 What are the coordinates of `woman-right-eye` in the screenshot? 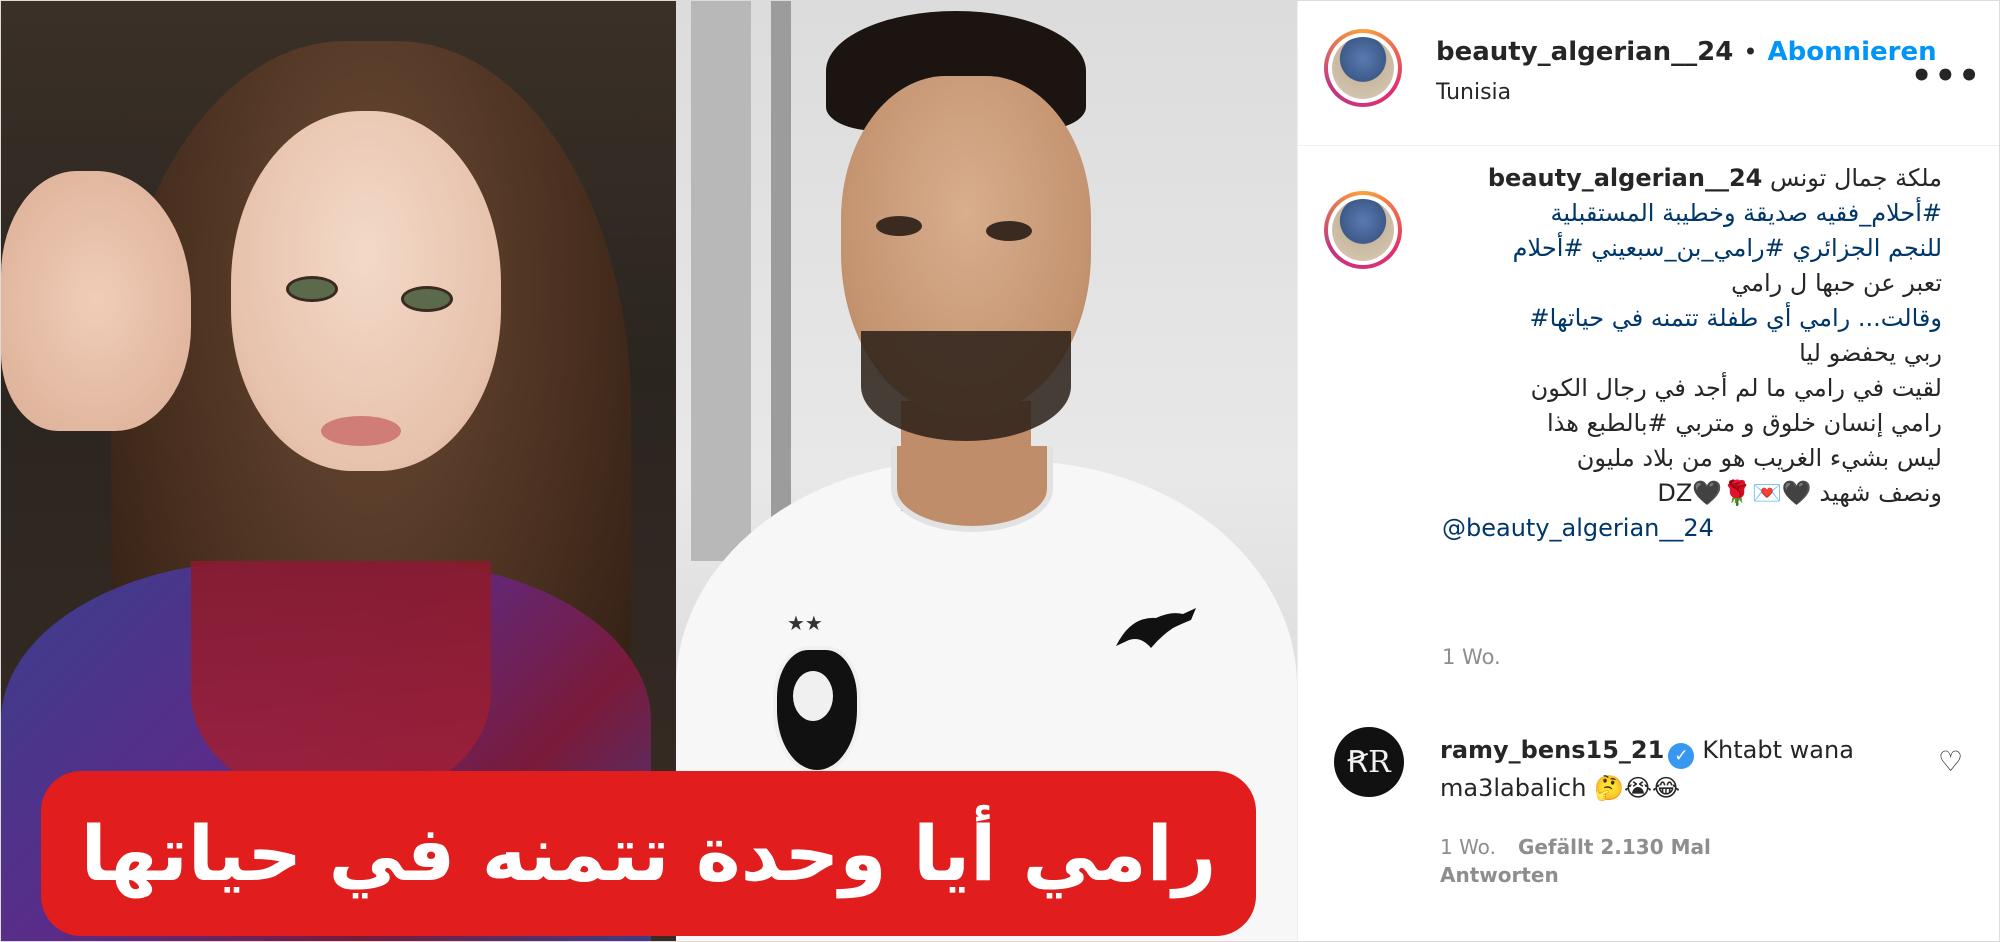 It's located at (427, 299).